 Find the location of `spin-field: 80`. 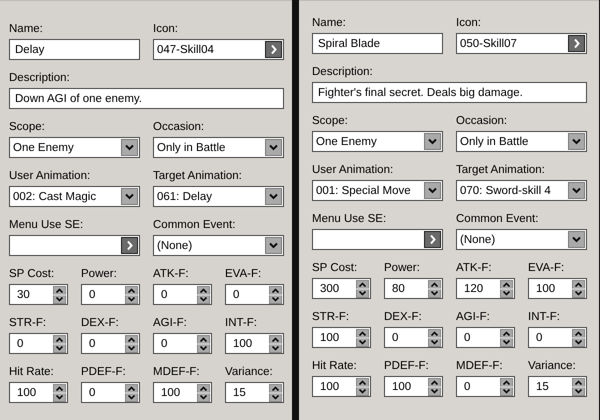

spin-field: 80 is located at coordinates (413, 288).